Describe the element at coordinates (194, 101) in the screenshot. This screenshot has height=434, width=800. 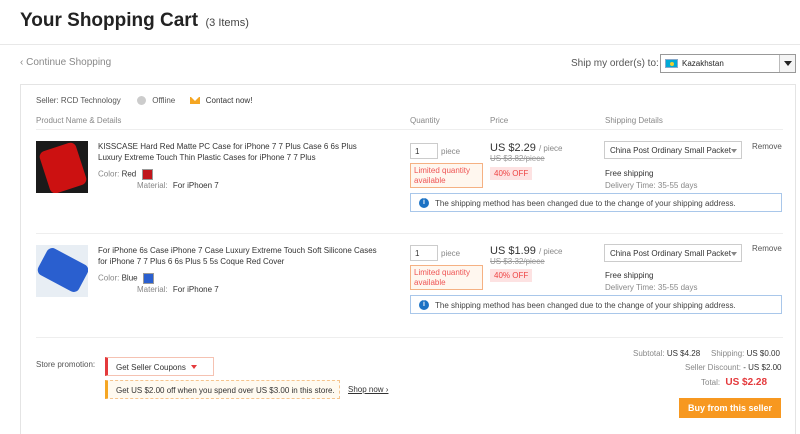
I see `envelope-icon` at that location.